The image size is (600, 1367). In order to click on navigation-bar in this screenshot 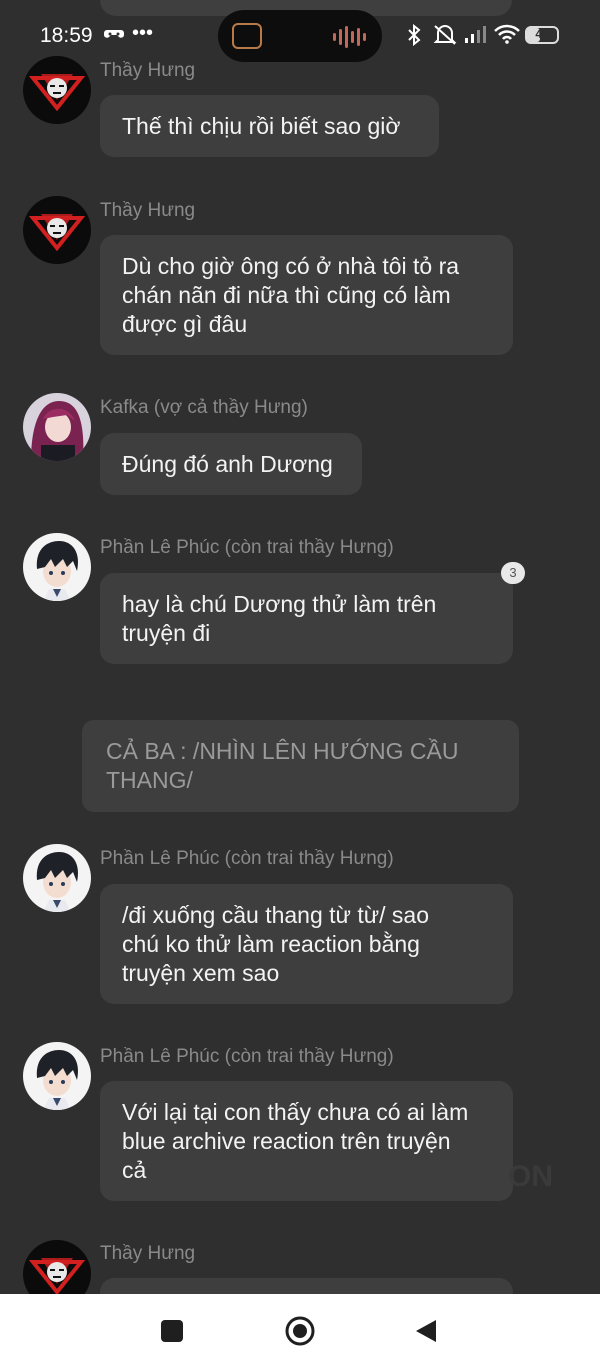, I will do `click(300, 1330)`.